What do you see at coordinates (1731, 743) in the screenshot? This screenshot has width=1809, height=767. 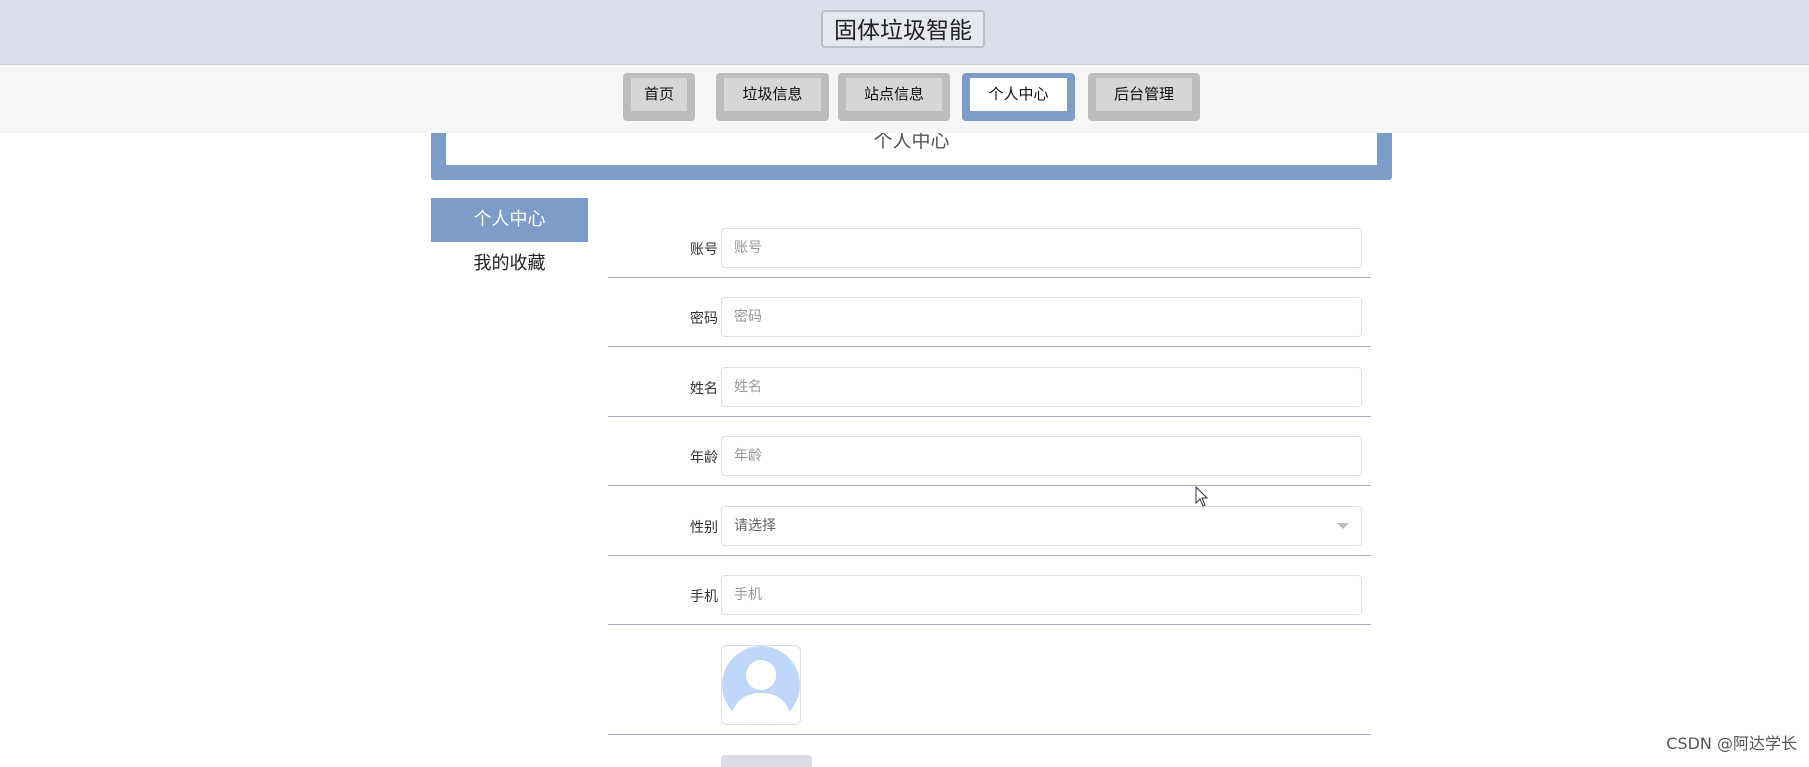 I see `watermark: CSDN @阿达学长` at bounding box center [1731, 743].